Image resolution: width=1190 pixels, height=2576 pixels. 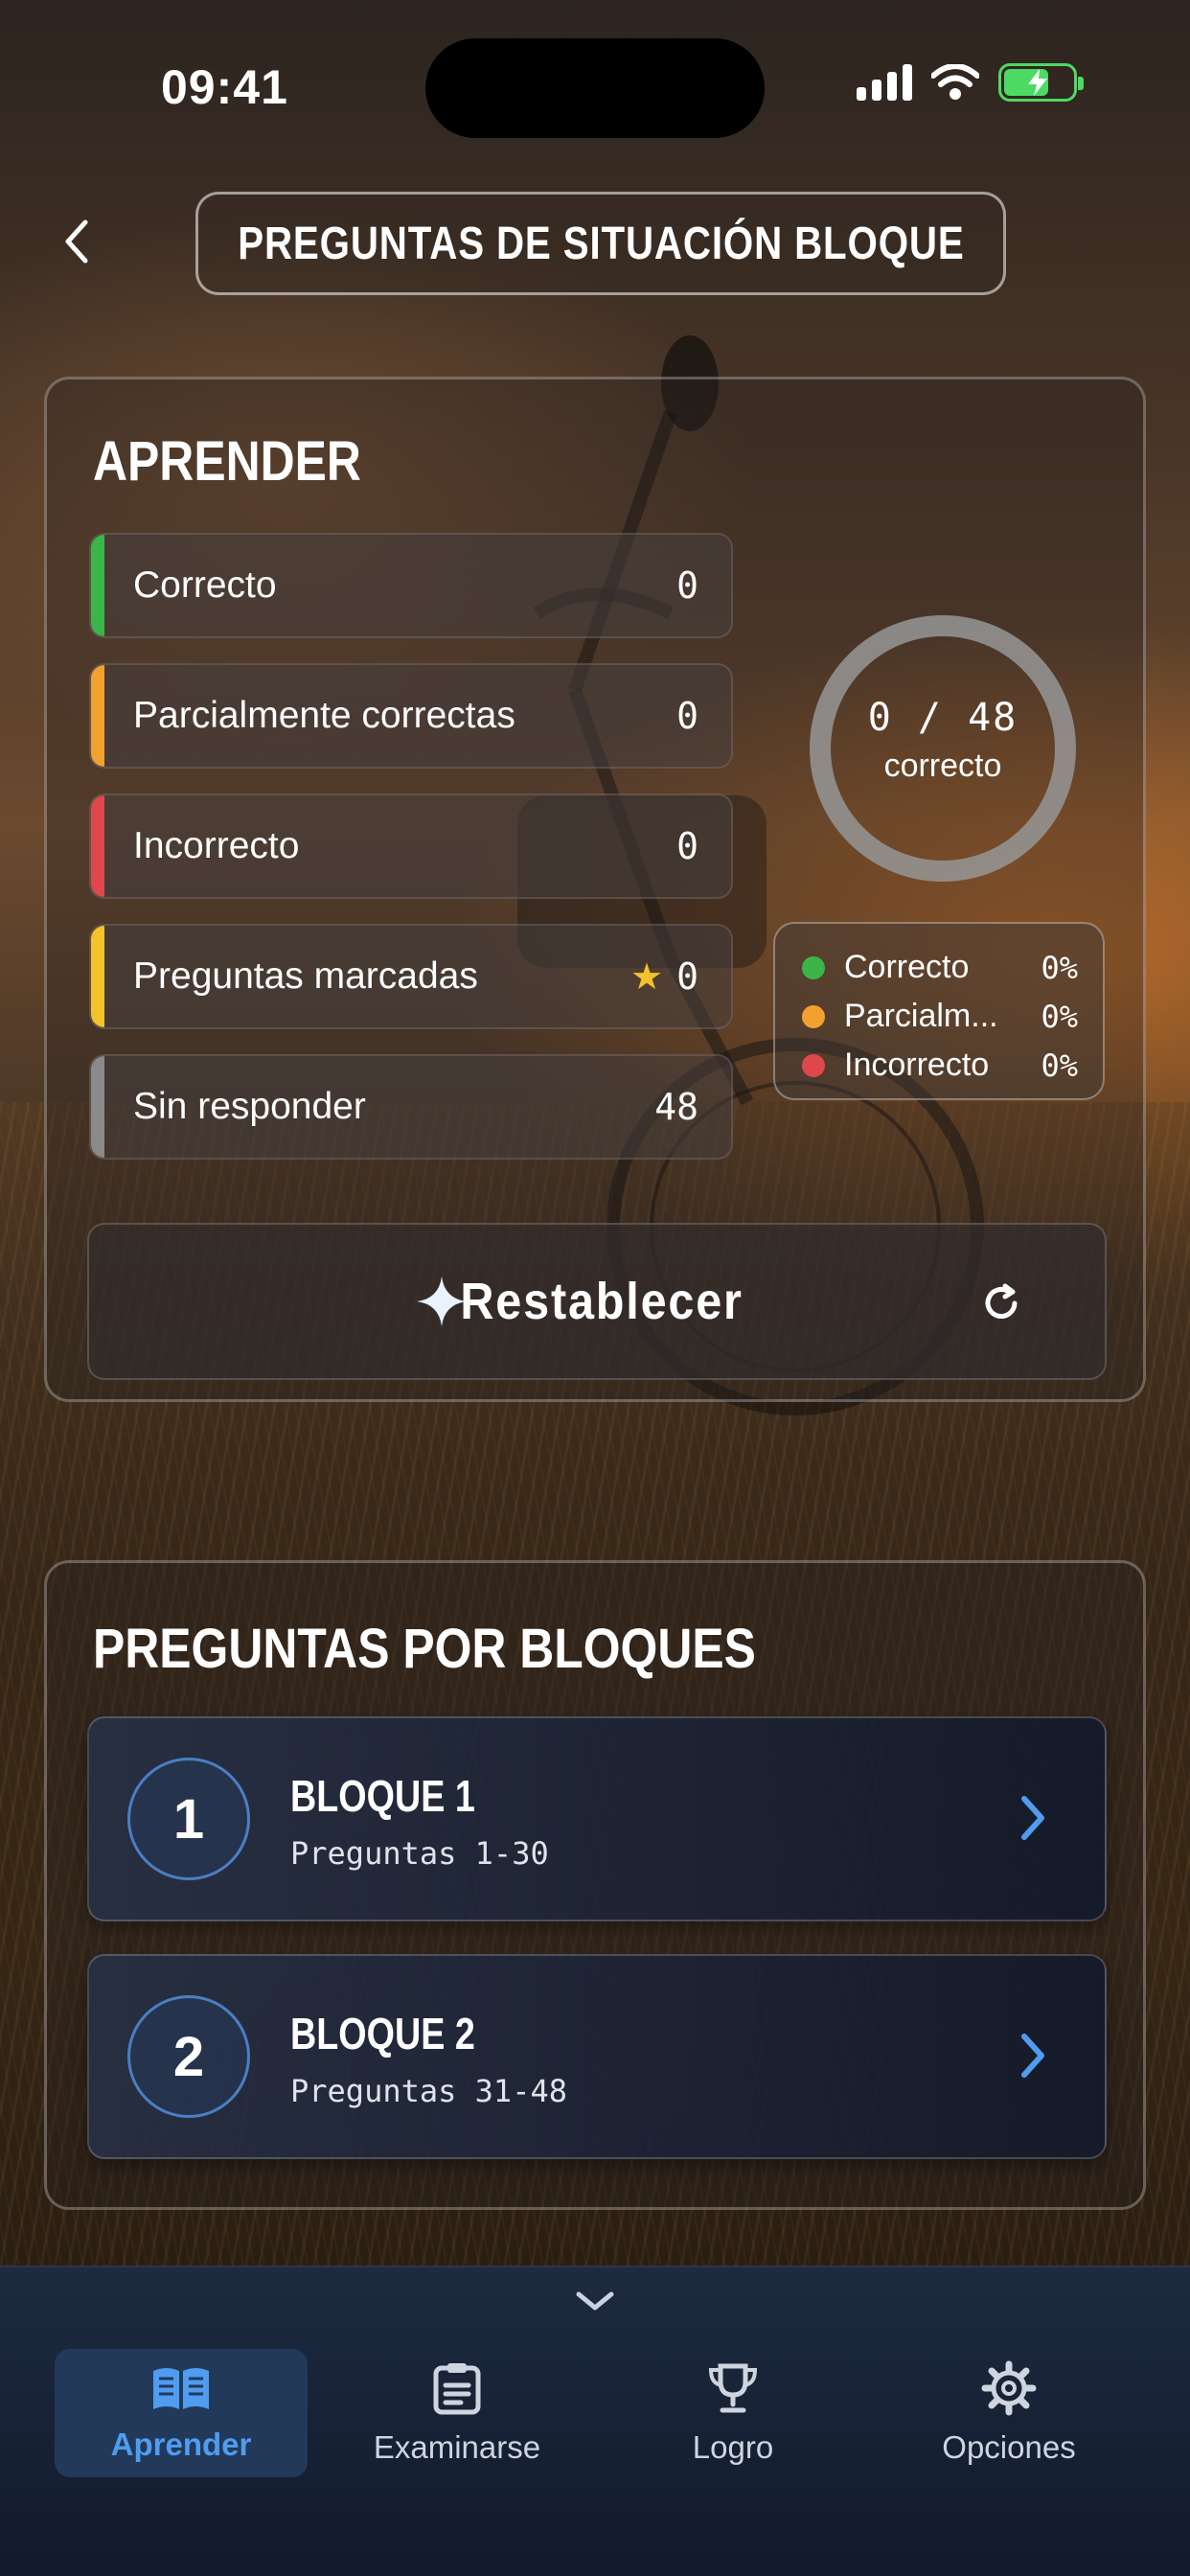 I want to click on tab-aprender: Aprender, so click(x=182, y=2413).